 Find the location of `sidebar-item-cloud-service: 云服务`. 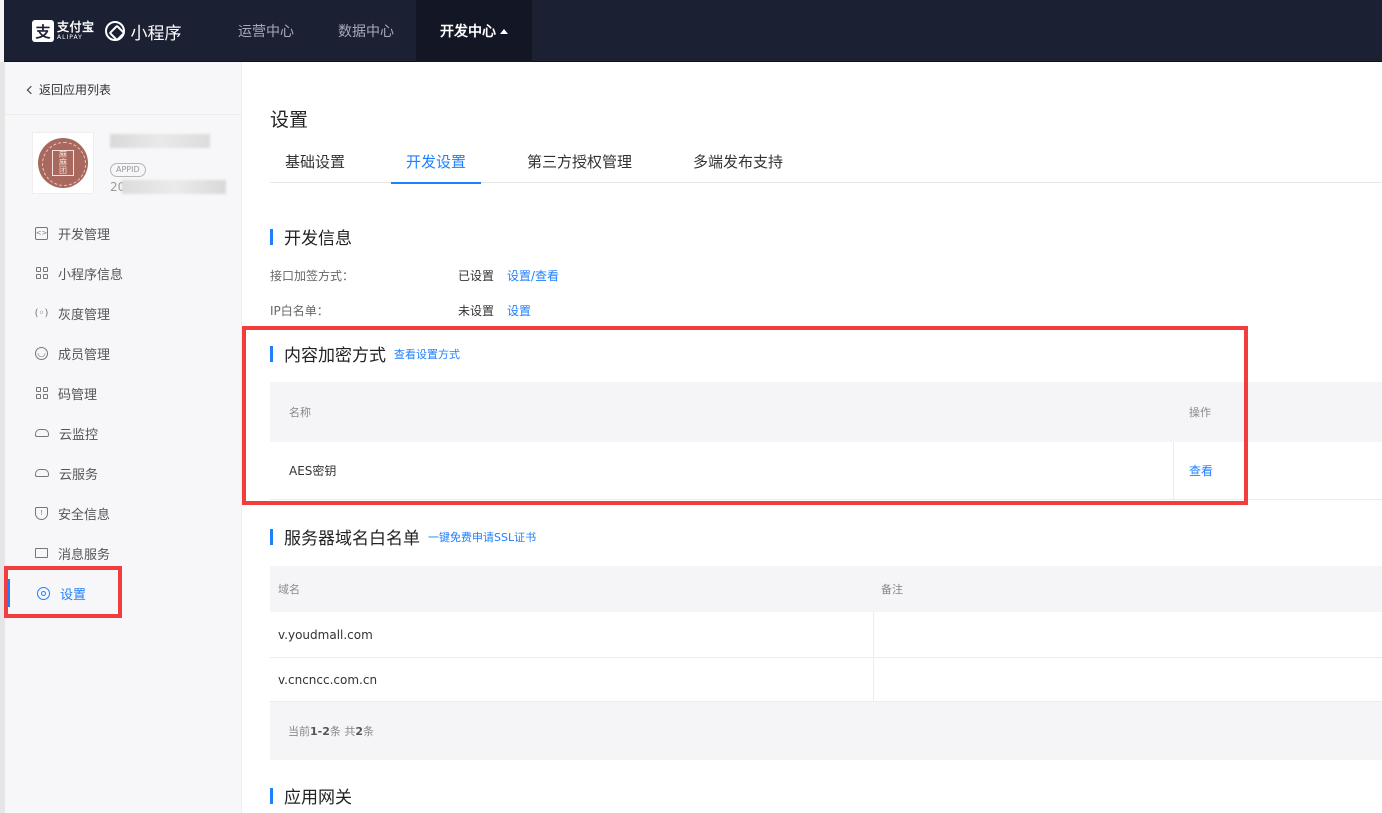

sidebar-item-cloud-service: 云服务 is located at coordinates (123, 473).